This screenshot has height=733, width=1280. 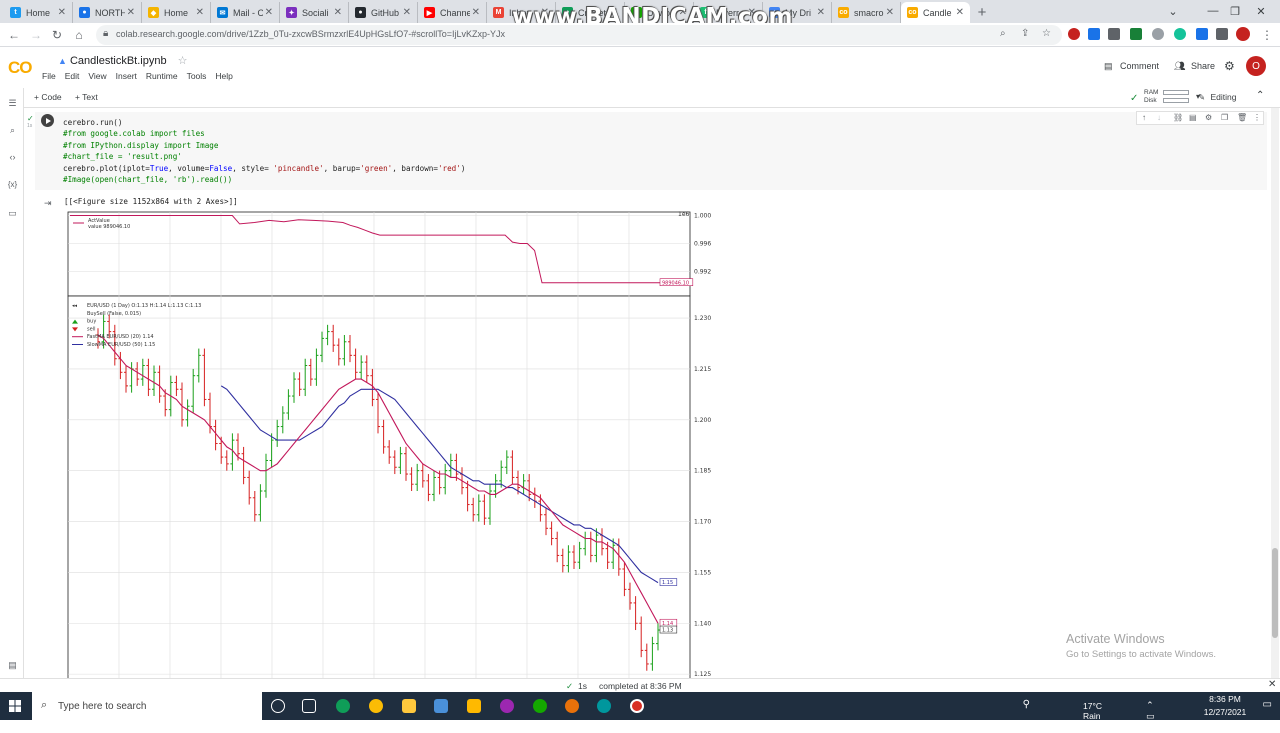 I want to click on settings-gear-icon: ⚙, so click(x=1229, y=66).